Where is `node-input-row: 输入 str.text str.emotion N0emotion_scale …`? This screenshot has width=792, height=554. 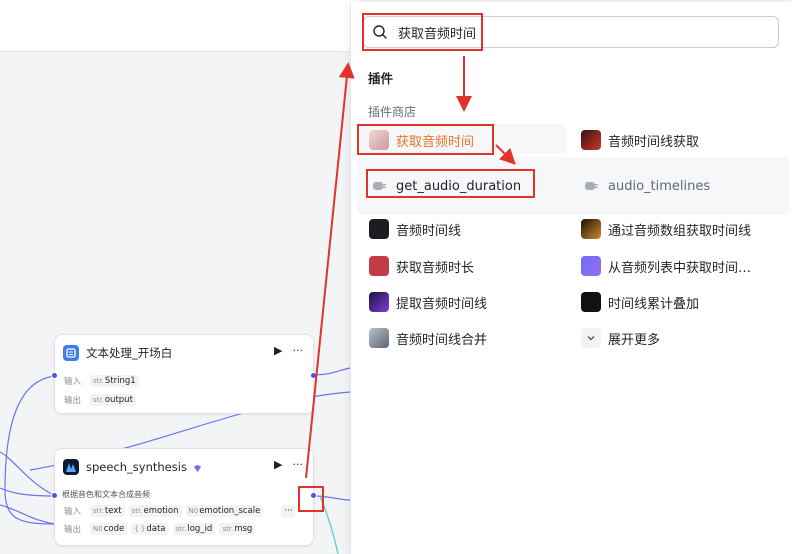
node-input-row: 输入 str.text str.emotion N0emotion_scale … is located at coordinates (180, 511).